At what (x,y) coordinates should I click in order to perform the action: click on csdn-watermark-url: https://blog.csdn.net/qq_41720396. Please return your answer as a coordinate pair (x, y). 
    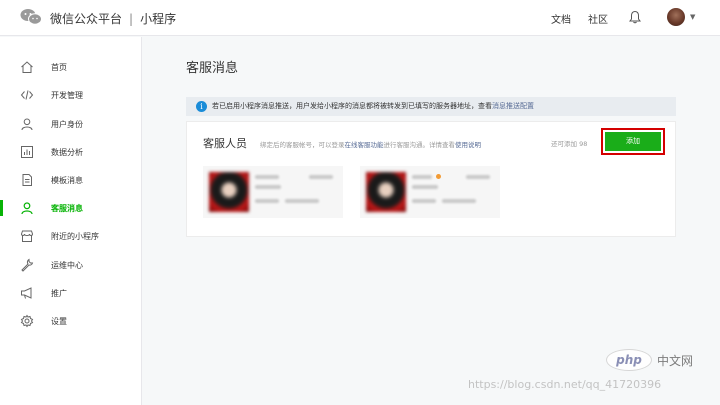
    Looking at the image, I should click on (565, 384).